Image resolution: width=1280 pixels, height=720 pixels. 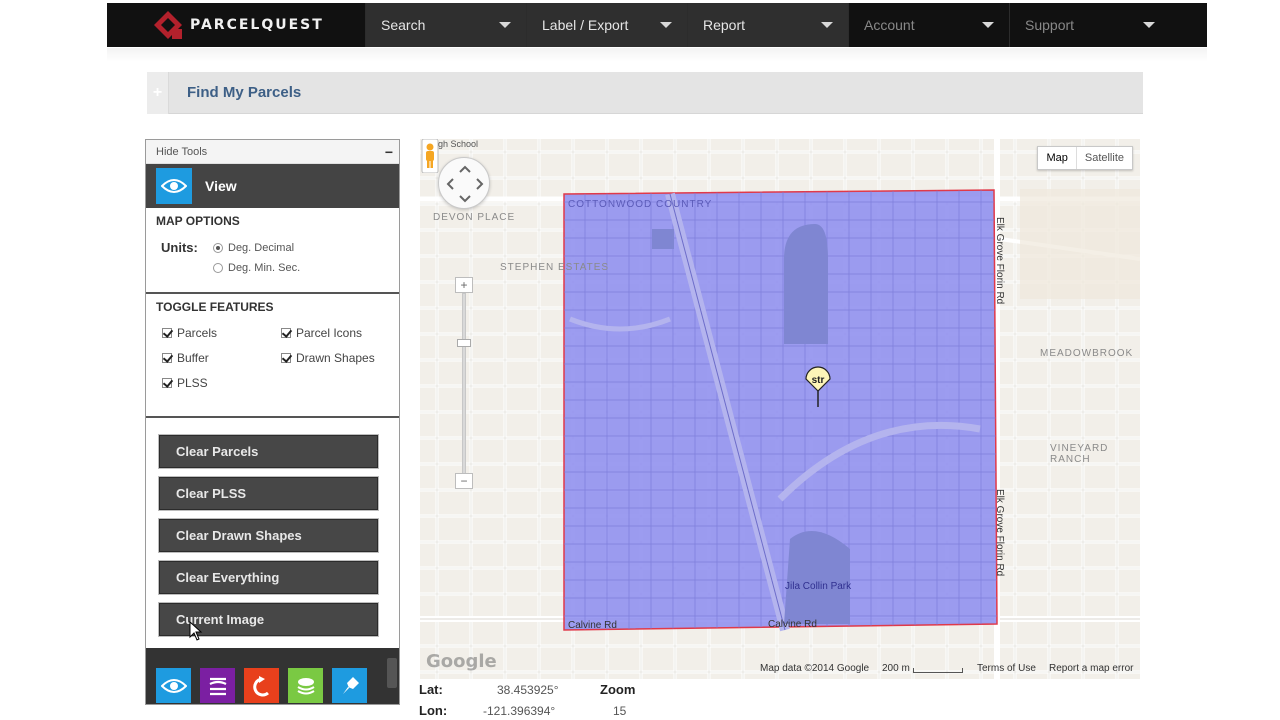 I want to click on toggle-features-heading: TOGGLE FEATURES, so click(x=215, y=307).